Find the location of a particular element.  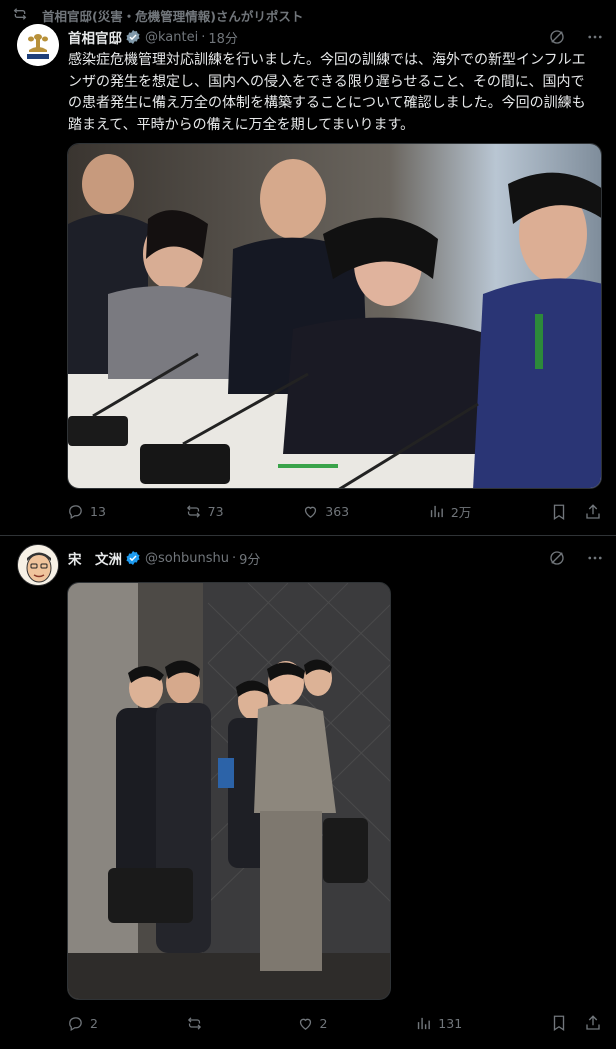

post-time: 9分 is located at coordinates (249, 558).